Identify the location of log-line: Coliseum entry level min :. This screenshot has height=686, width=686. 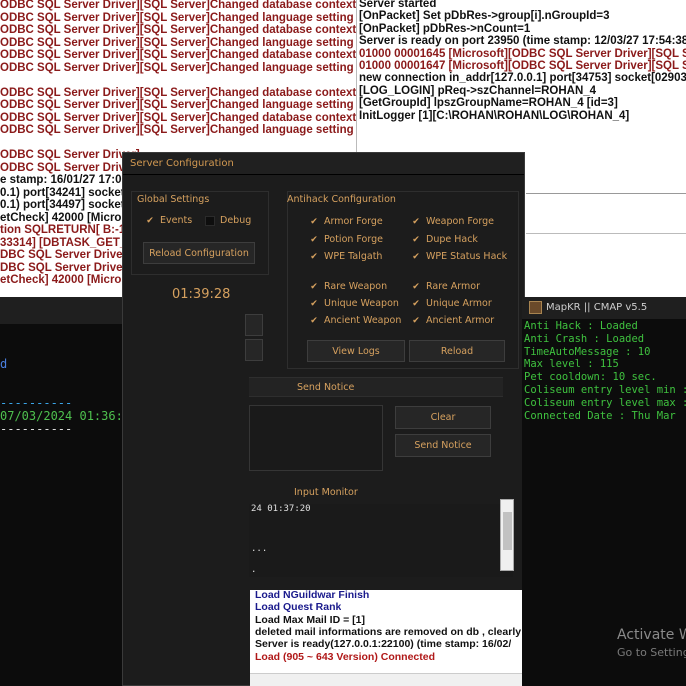
(605, 390).